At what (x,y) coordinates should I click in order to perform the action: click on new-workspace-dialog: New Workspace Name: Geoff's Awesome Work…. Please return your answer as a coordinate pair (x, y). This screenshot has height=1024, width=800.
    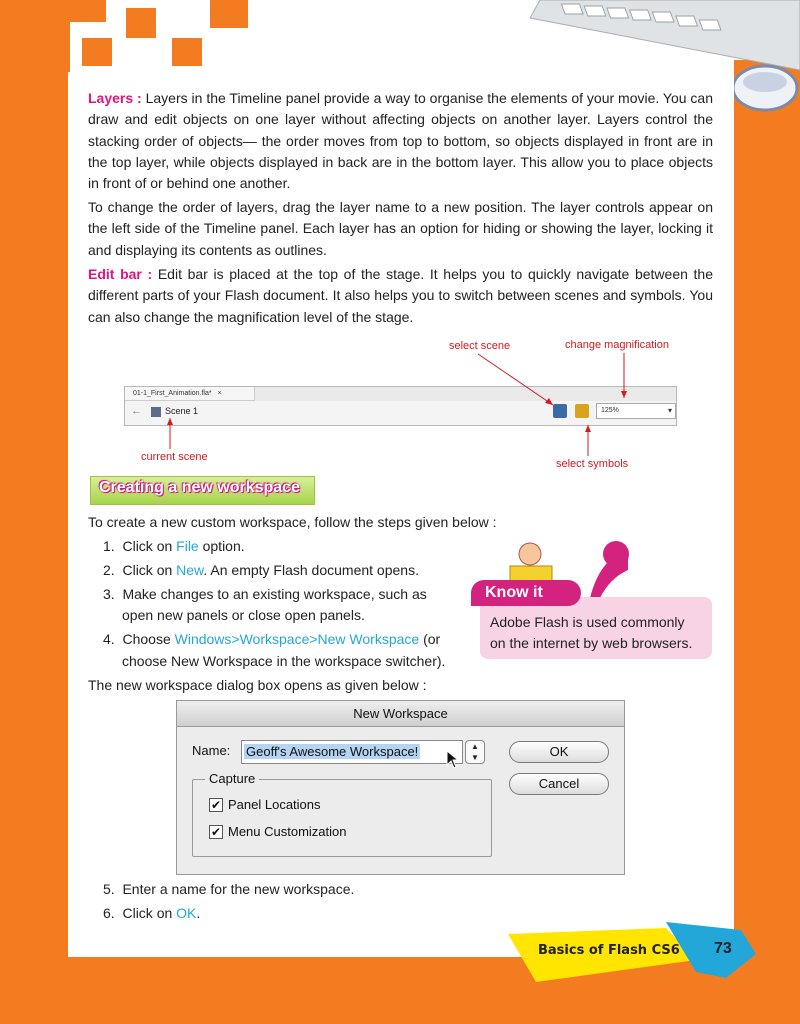
    Looking at the image, I should click on (400, 787).